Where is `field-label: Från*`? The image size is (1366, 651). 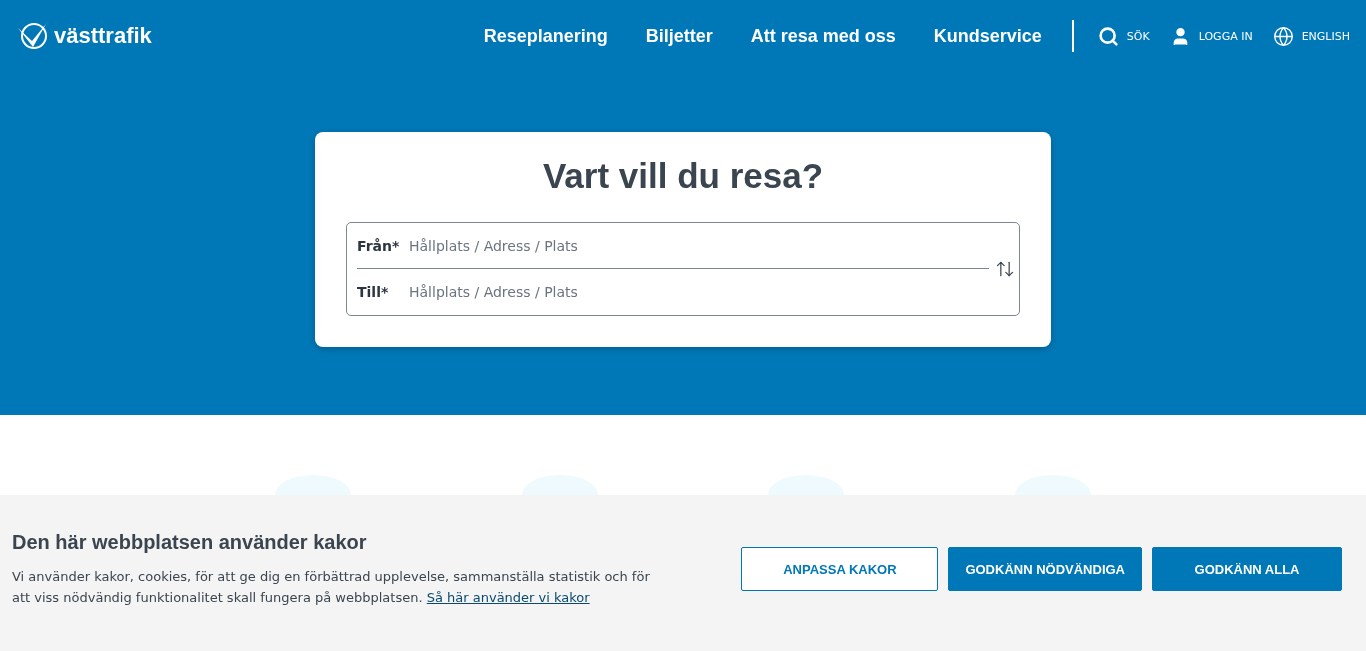 field-label: Från* is located at coordinates (379, 245).